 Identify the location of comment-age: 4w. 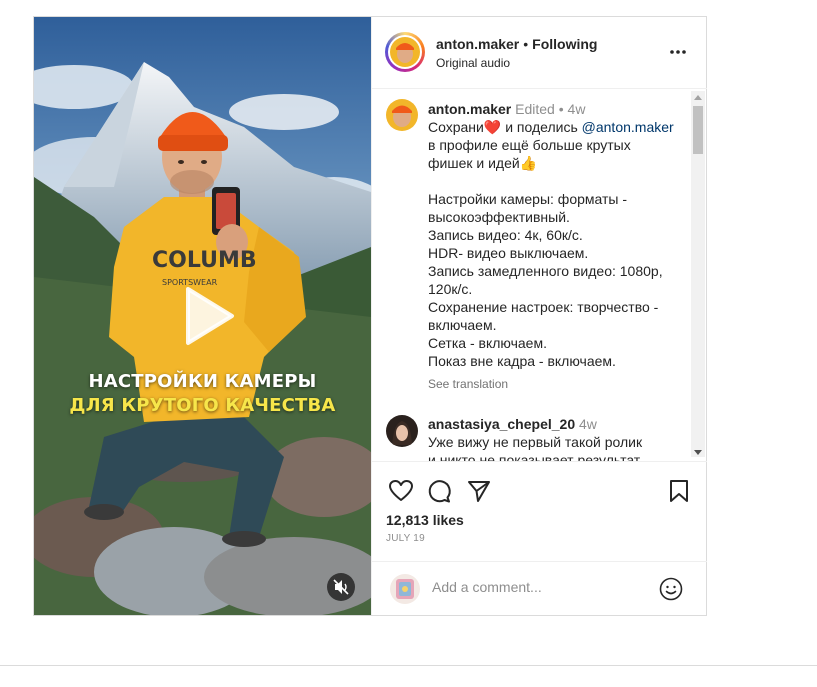
(588, 424).